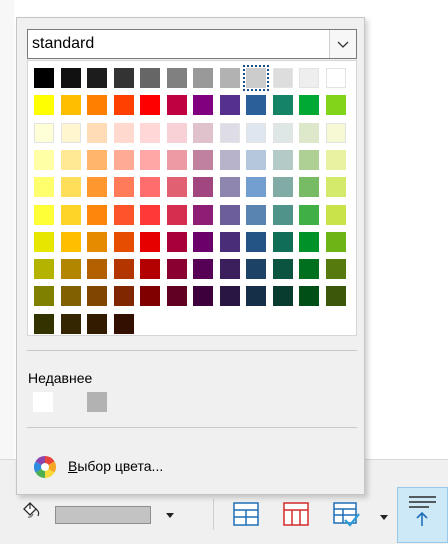 The image size is (448, 545). What do you see at coordinates (103, 515) in the screenshot?
I see `current-color-indicator` at bounding box center [103, 515].